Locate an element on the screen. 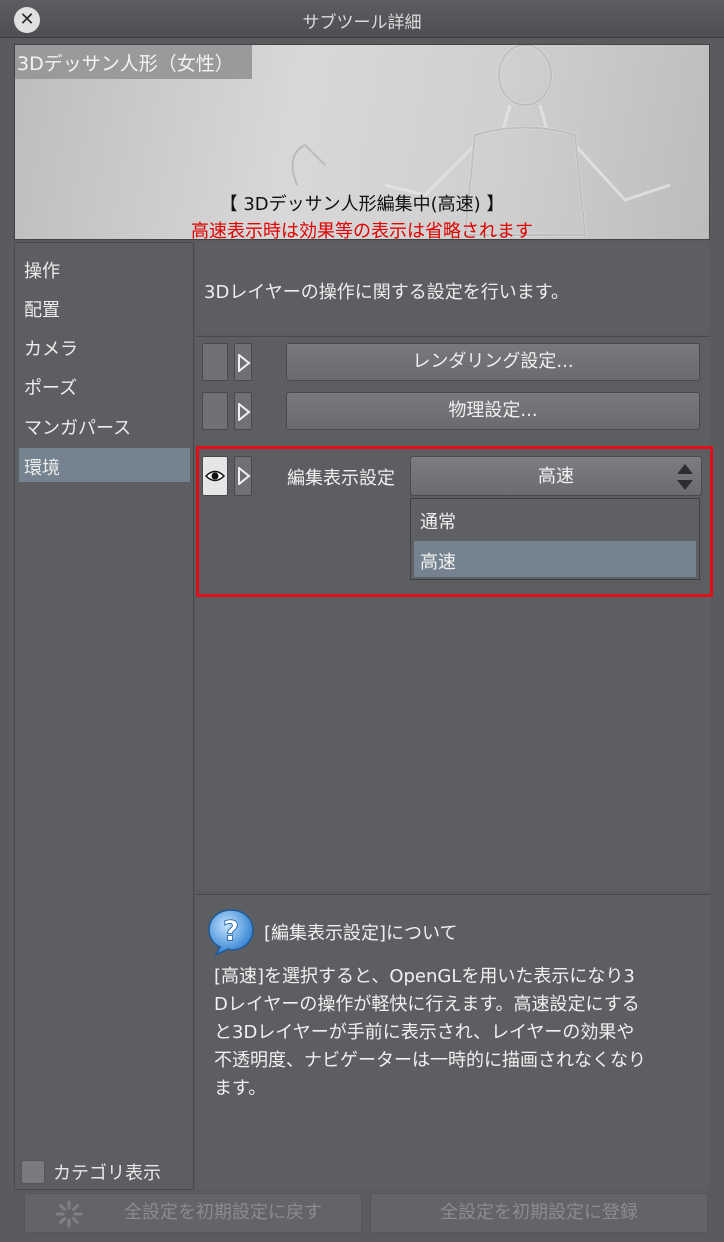 This screenshot has height=1242, width=724. edit-display-selected-value: 高速 is located at coordinates (556, 476).